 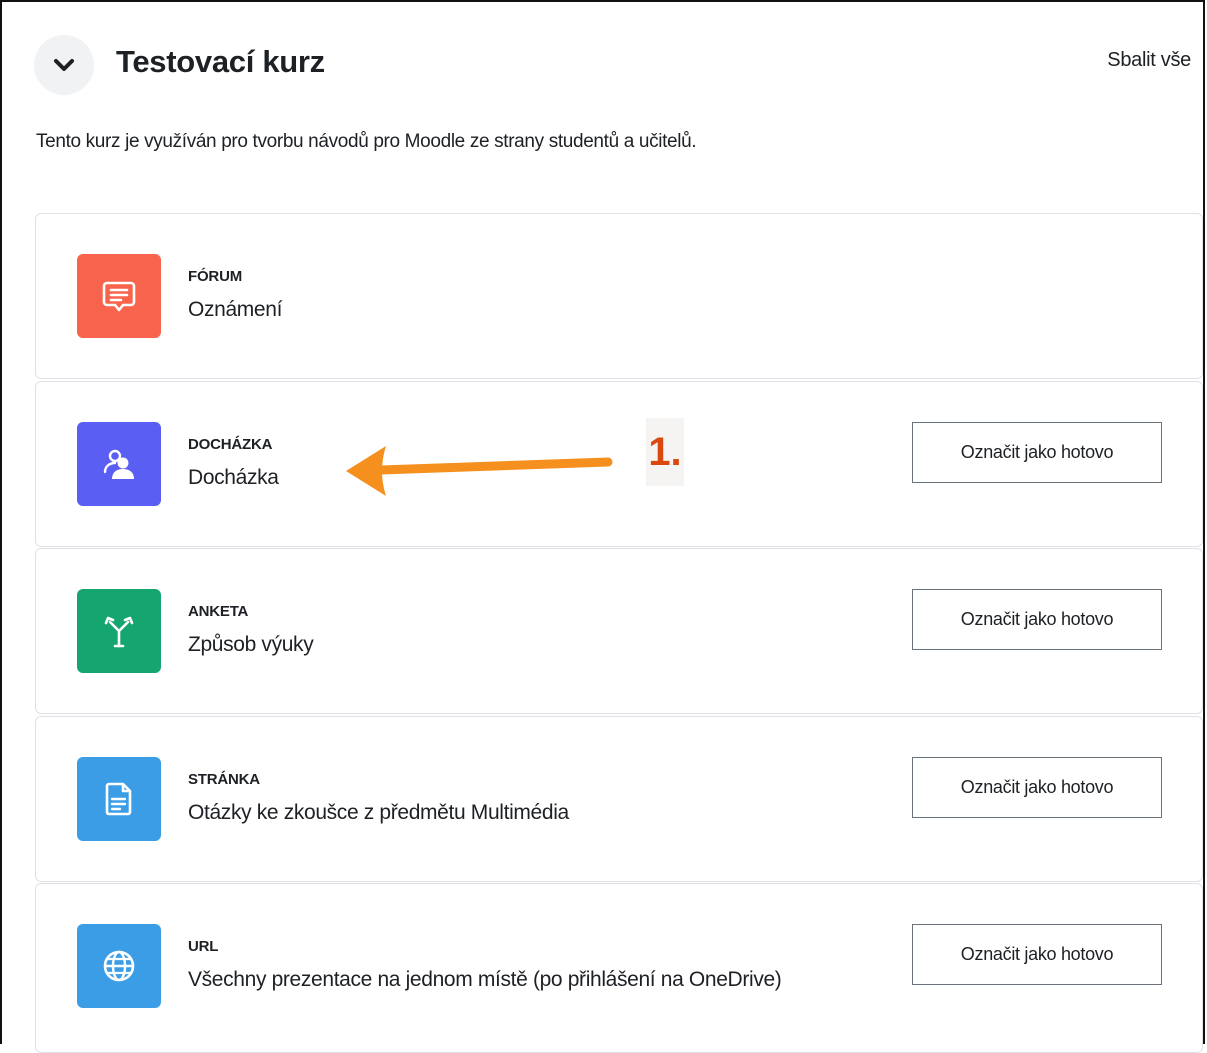 What do you see at coordinates (224, 779) in the screenshot?
I see `activity-type: STRÁNKA` at bounding box center [224, 779].